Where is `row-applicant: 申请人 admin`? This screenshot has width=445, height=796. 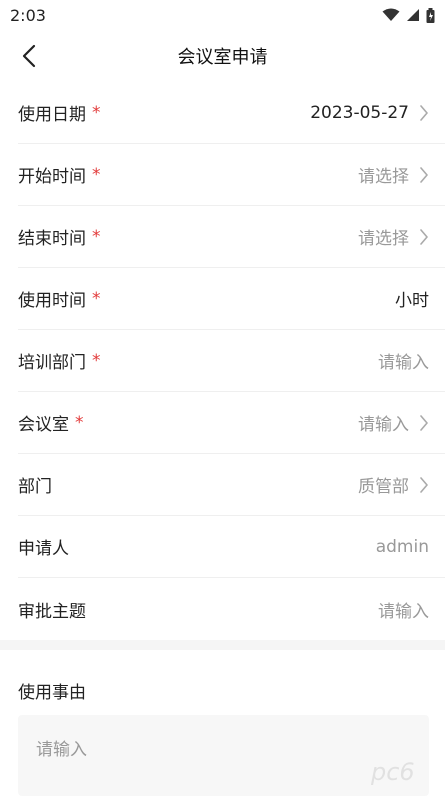
row-applicant: 申请人 admin is located at coordinates (231, 547).